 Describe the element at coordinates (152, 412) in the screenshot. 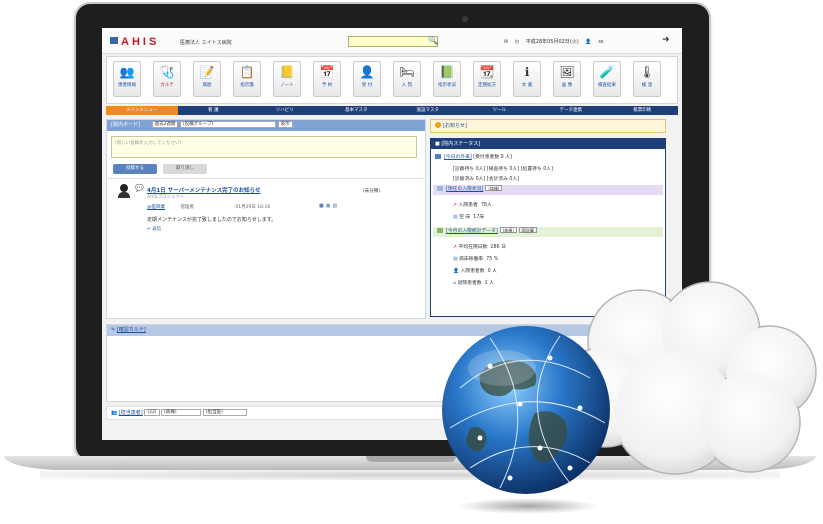

I see `patients-count-select: (22)` at that location.